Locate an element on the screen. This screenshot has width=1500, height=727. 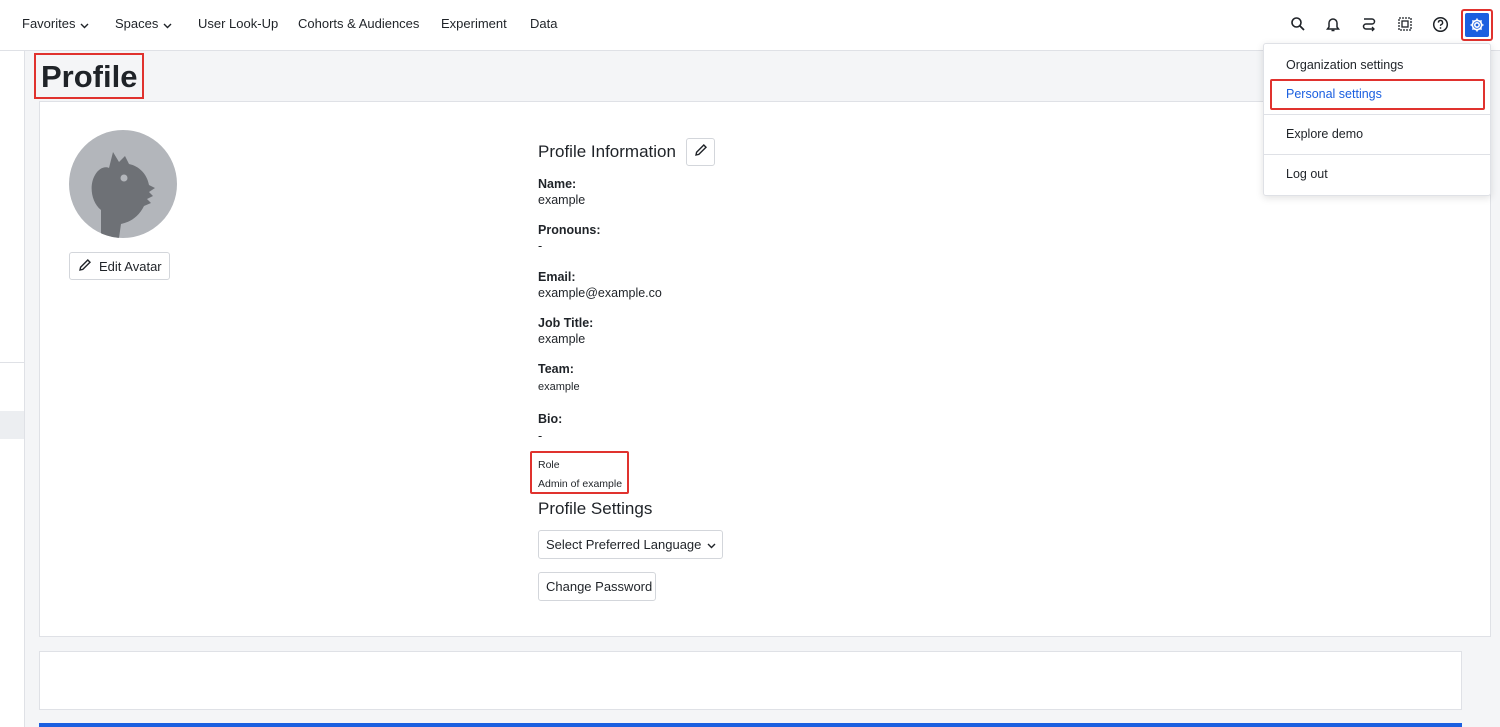
edit-avatar-label: Edit Avatar is located at coordinates (130, 266).